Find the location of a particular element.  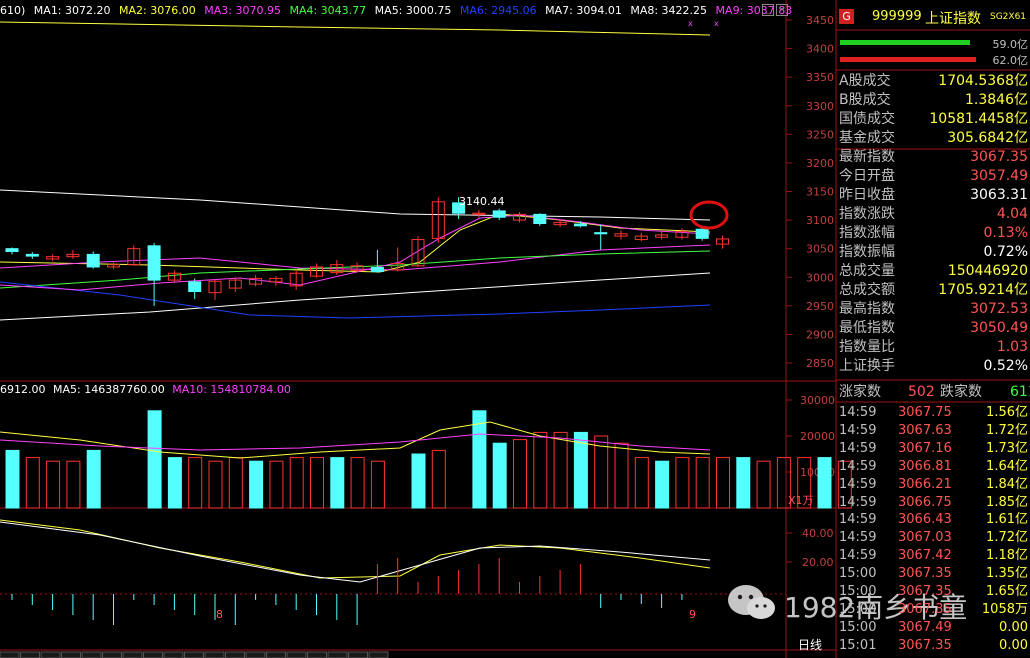

tick-price: 3066.75 is located at coordinates (925, 502).